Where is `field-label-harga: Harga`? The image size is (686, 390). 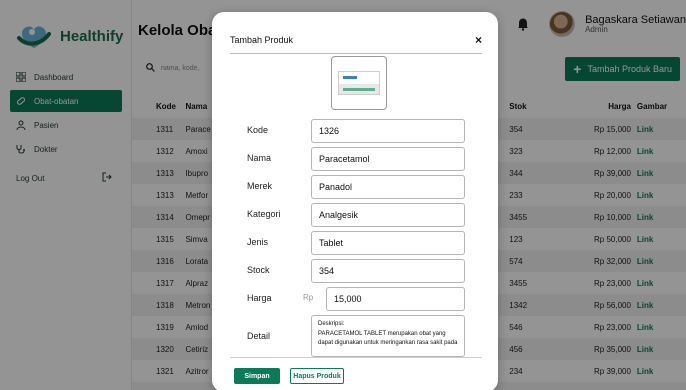 field-label-harga: Harga is located at coordinates (259, 298).